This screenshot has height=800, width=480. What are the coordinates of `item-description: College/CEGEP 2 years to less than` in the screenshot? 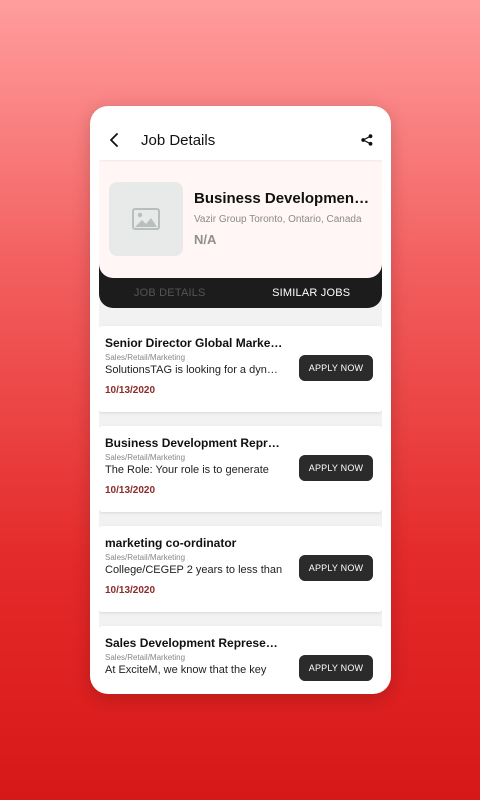 It's located at (194, 570).